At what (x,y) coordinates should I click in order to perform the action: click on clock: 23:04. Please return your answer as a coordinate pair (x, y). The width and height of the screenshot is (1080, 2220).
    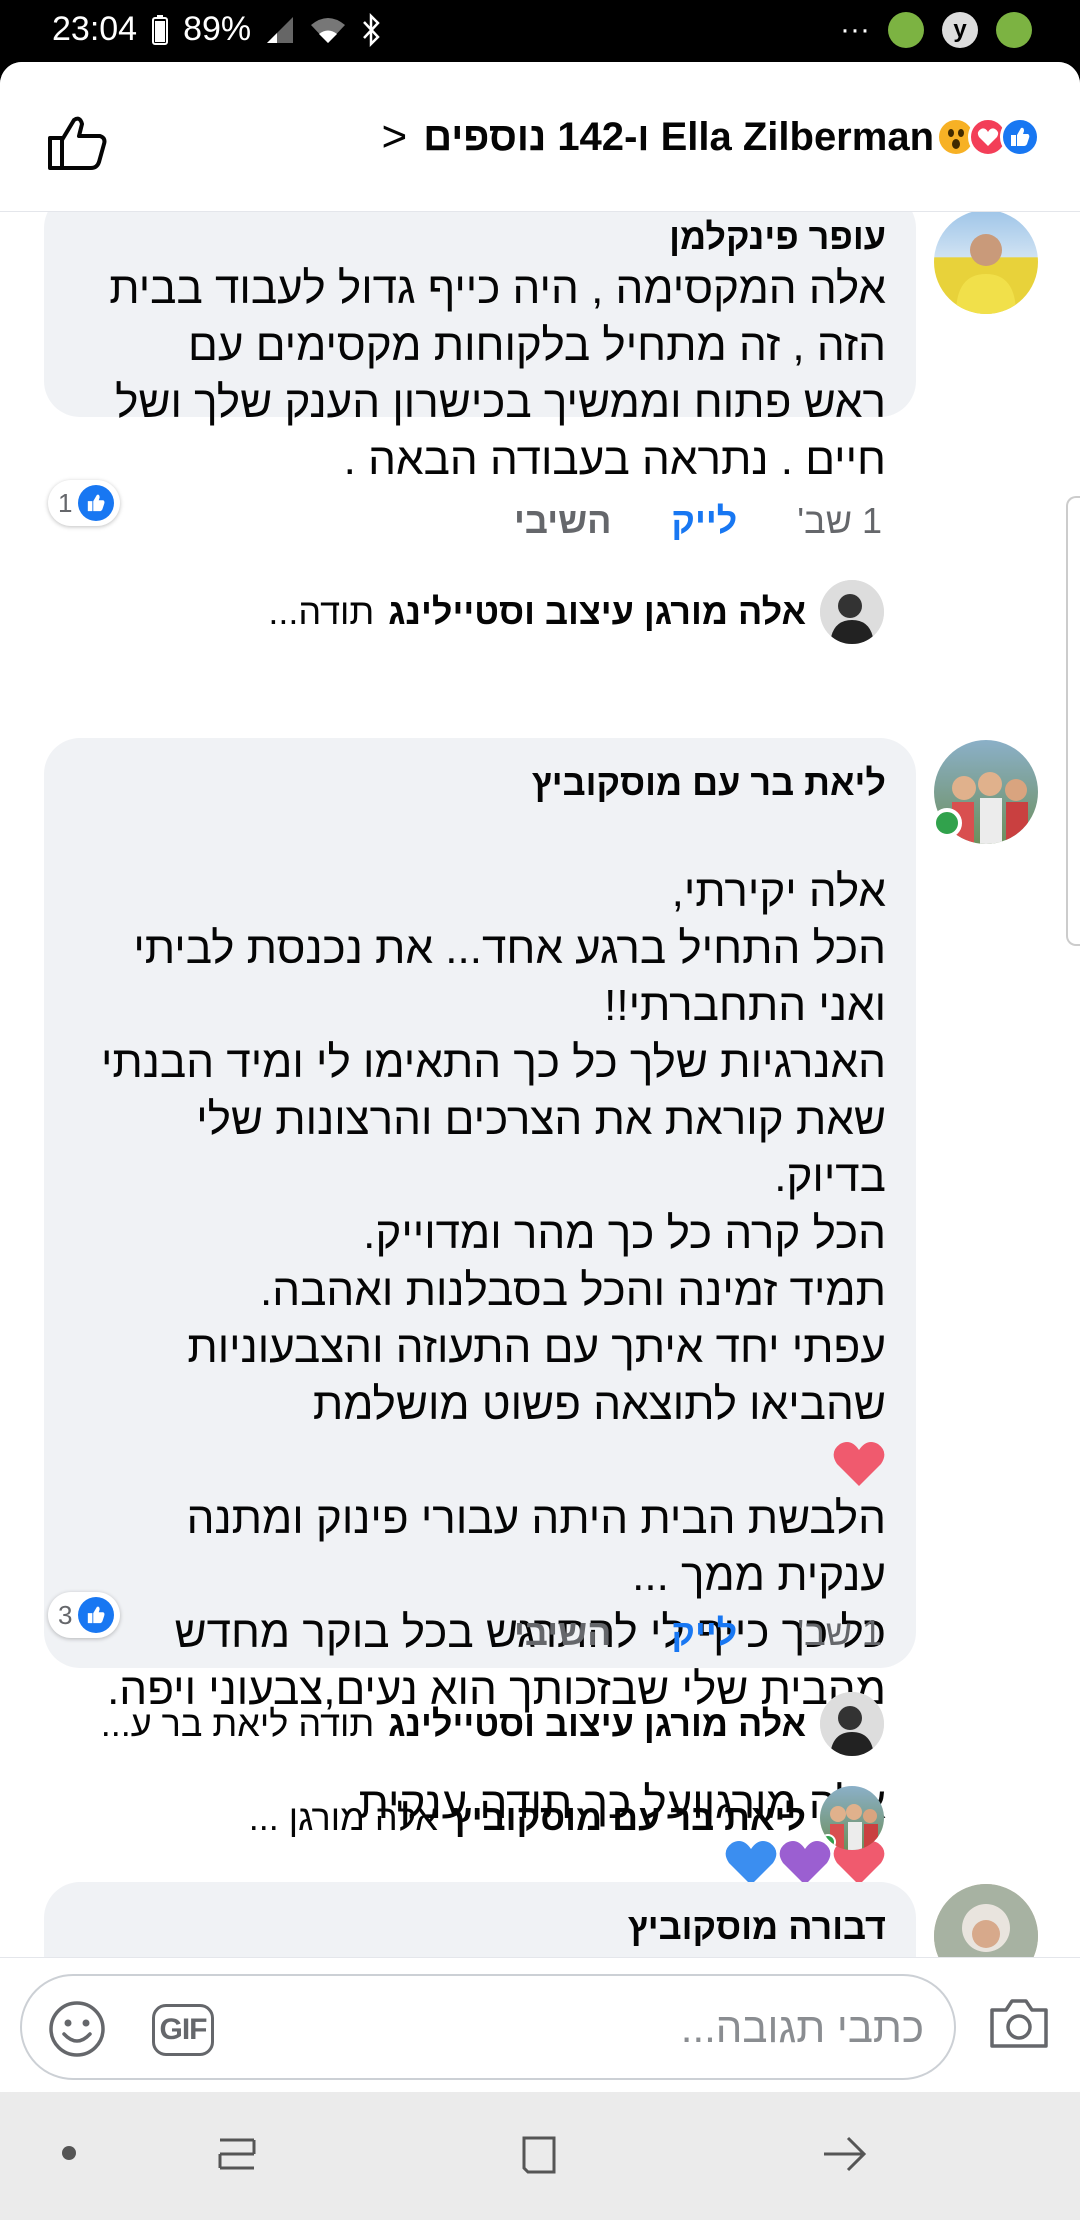
    Looking at the image, I should click on (95, 29).